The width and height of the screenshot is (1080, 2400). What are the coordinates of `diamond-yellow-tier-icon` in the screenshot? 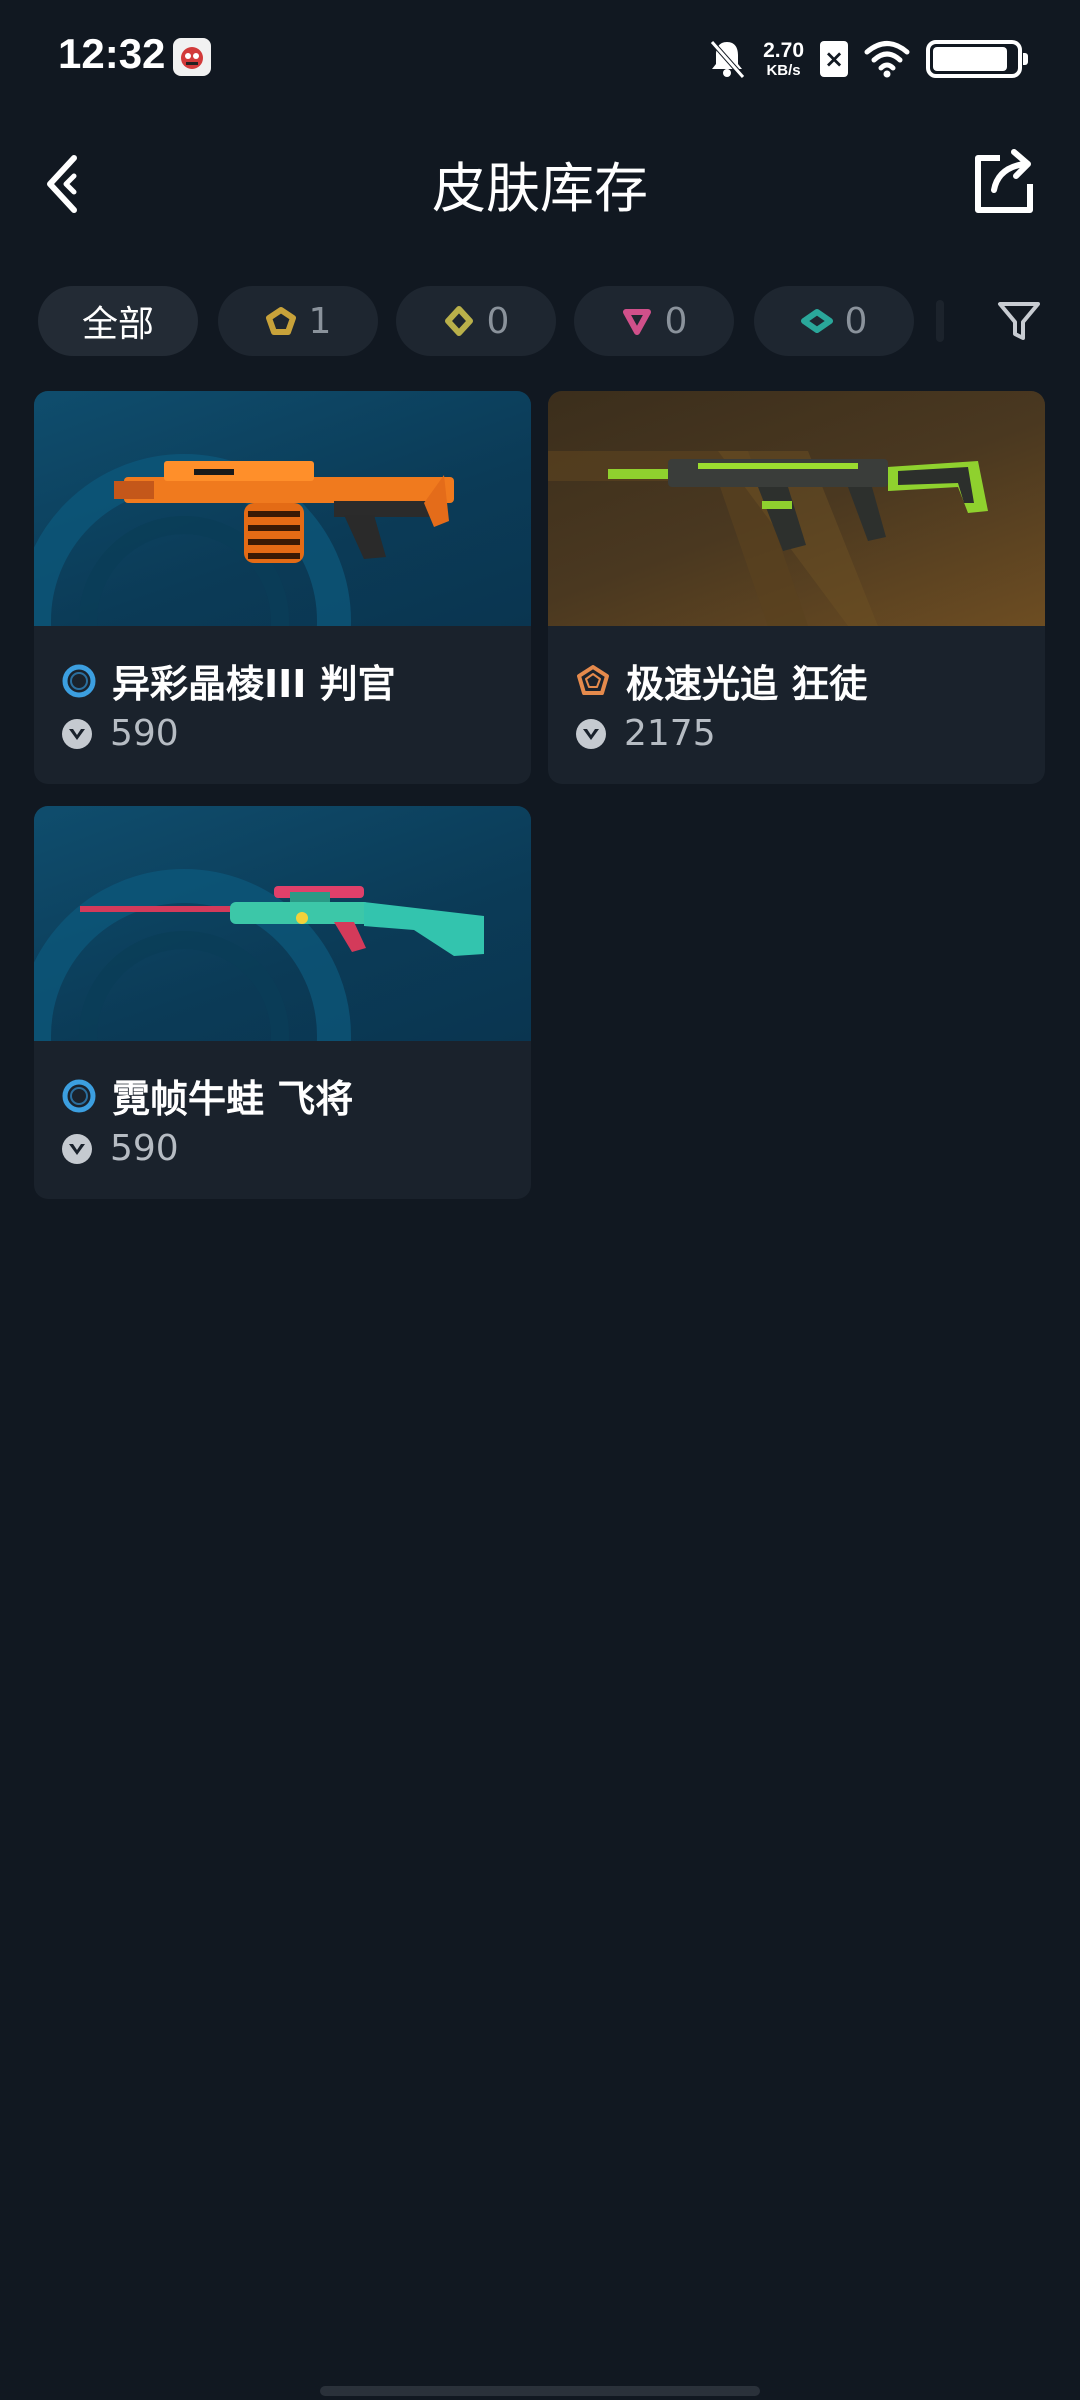 It's located at (458, 321).